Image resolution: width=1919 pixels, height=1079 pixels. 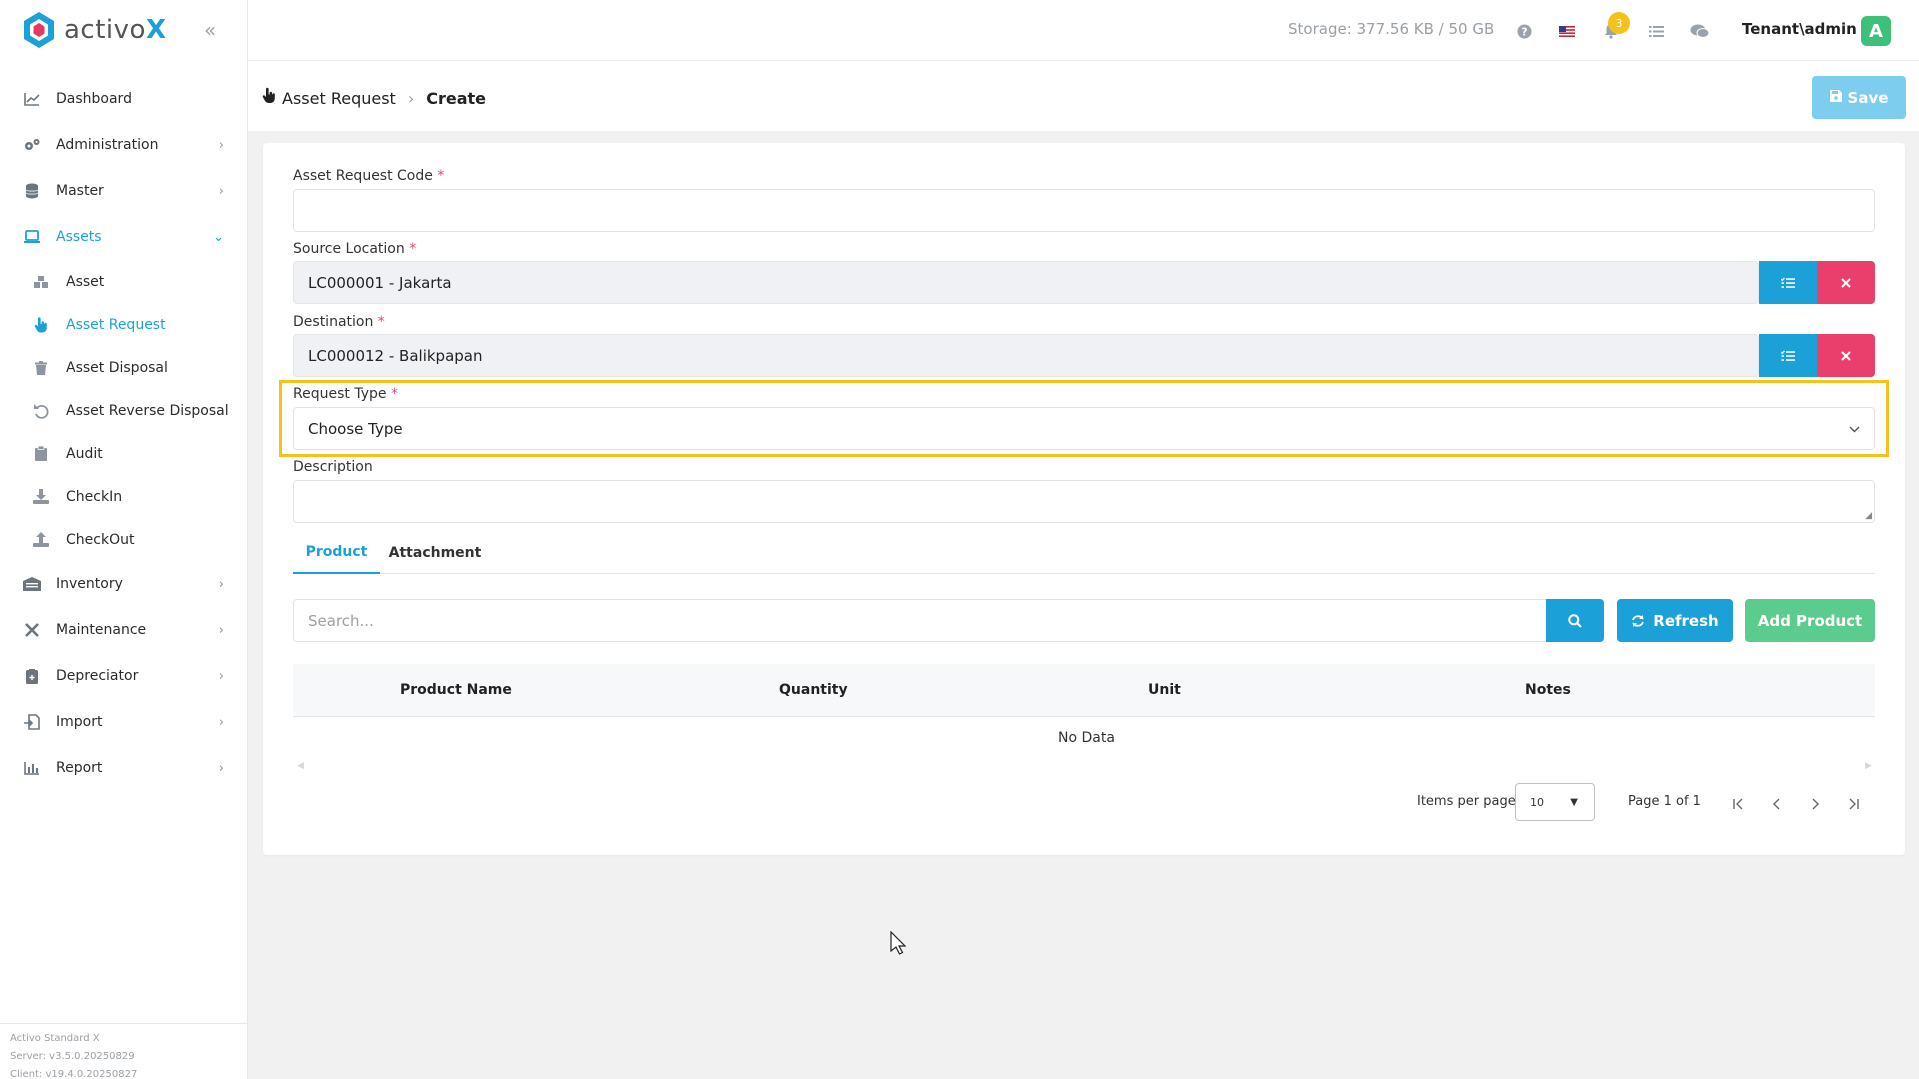 I want to click on file-import-icon, so click(x=32, y=722).